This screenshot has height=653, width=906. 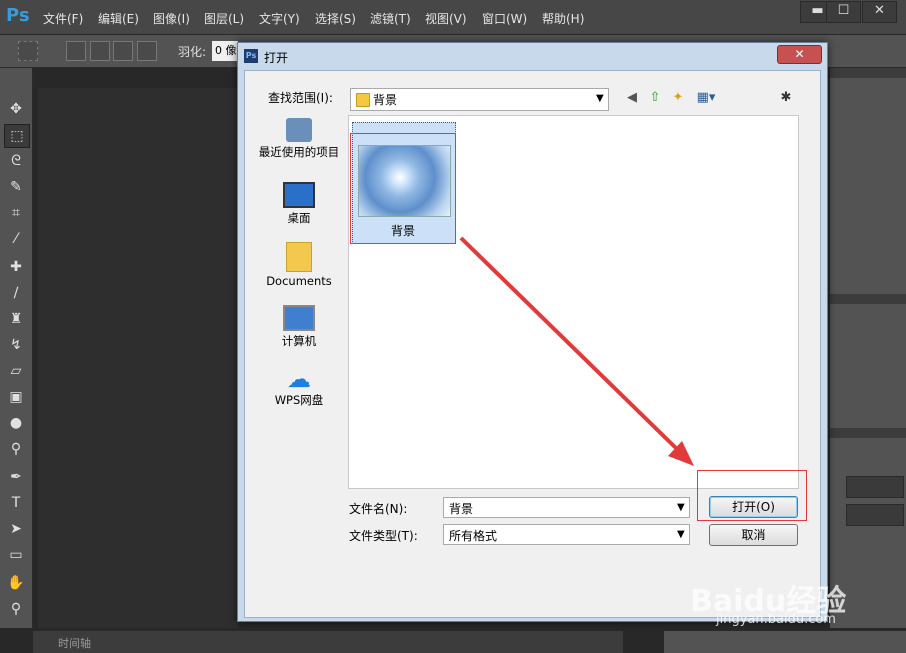 What do you see at coordinates (570, 345) in the screenshot?
I see `arrow-line` at bounding box center [570, 345].